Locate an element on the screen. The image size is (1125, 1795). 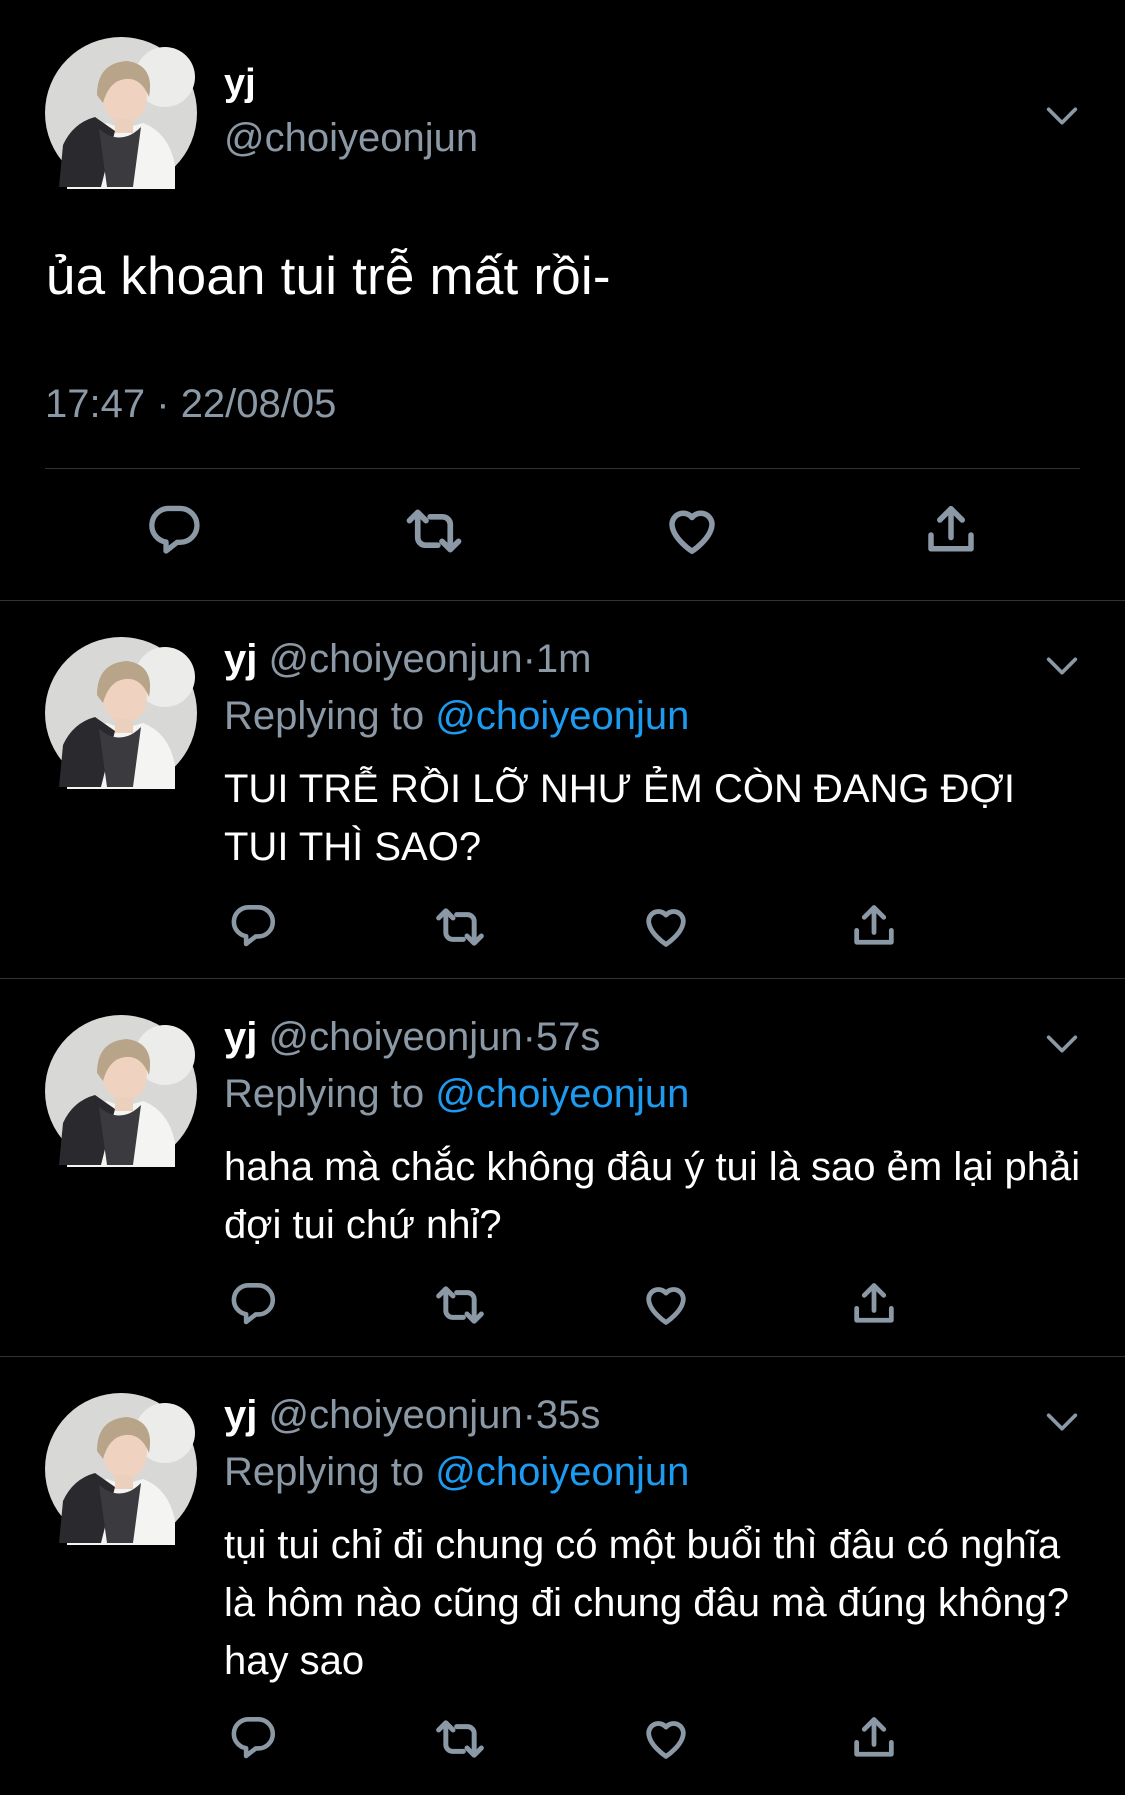
tweet-time: 17:47 is located at coordinates (95, 404).